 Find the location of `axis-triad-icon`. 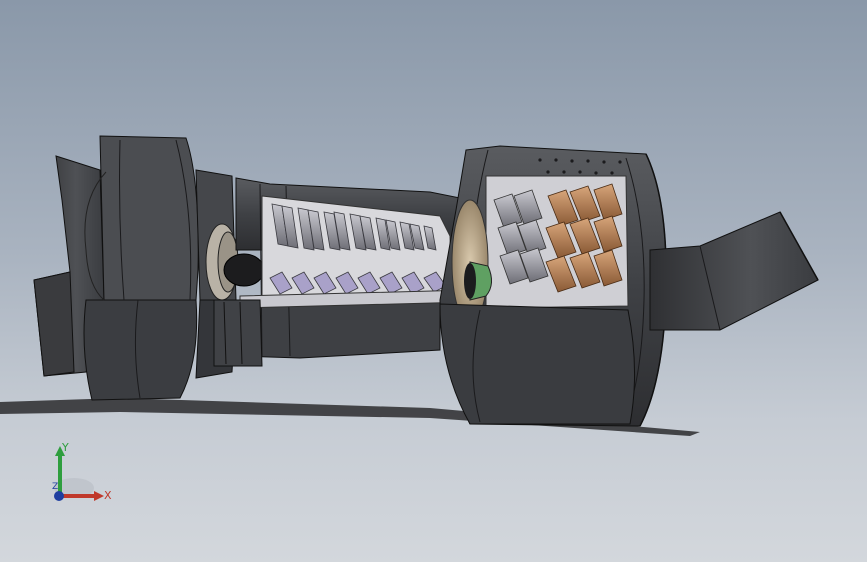

axis-triad-icon is located at coordinates (79, 473).